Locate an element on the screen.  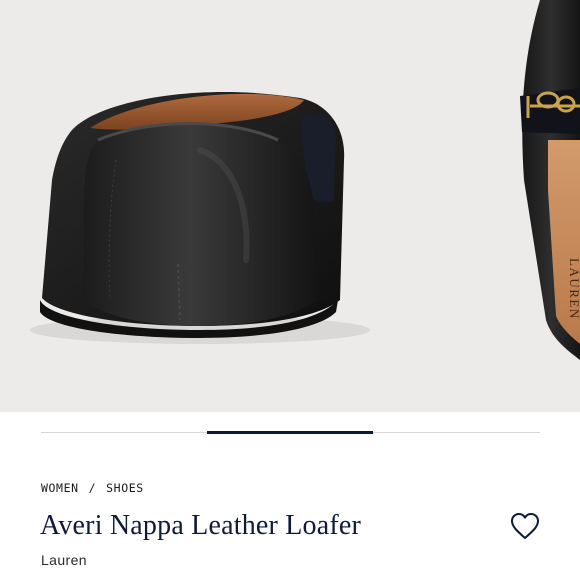
gallery-progress-indicator is located at coordinates (290, 432).